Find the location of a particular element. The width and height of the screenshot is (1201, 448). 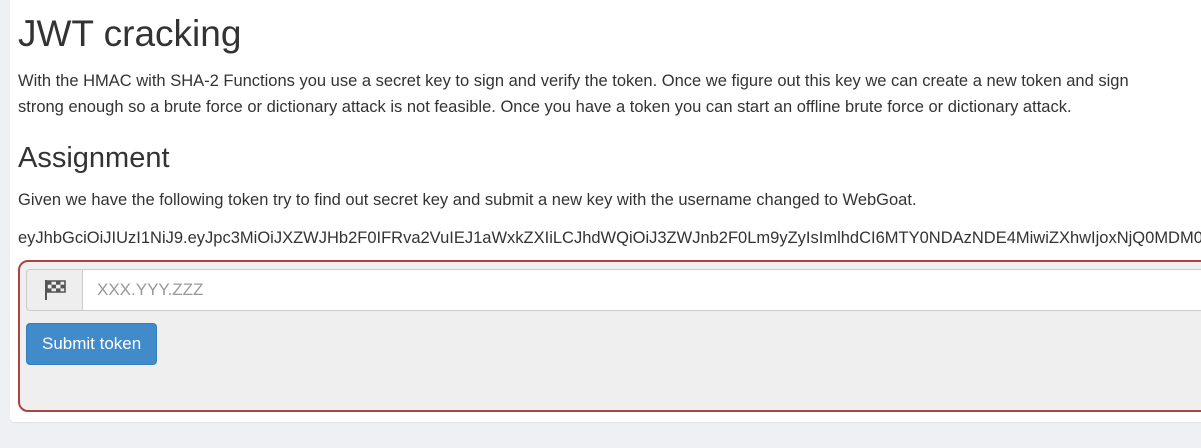

assignment-heading: Assignment is located at coordinates (94, 158).